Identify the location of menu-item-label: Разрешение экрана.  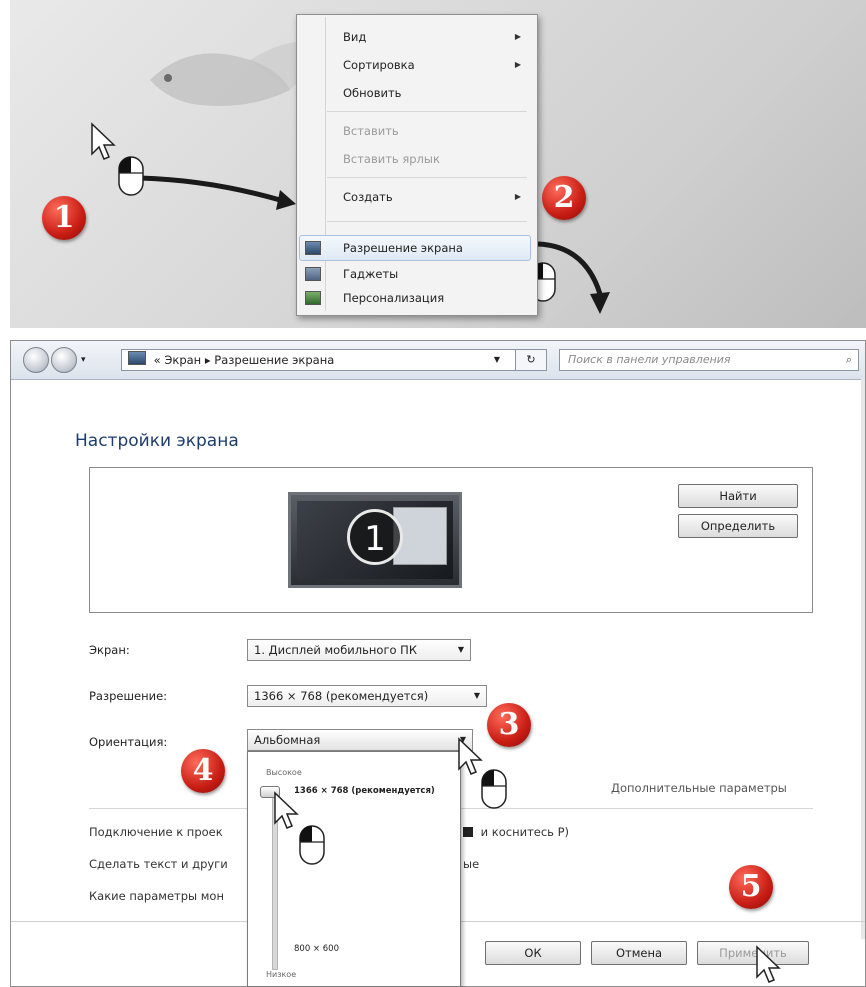
(403, 248).